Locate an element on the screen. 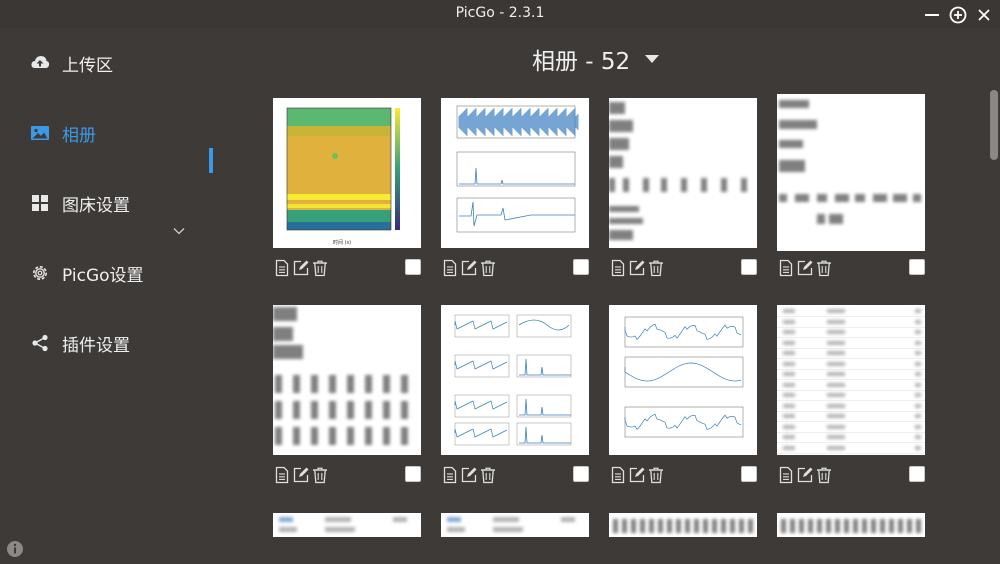 The image size is (1000, 564). album-title: 相册 - 52 is located at coordinates (581, 62).